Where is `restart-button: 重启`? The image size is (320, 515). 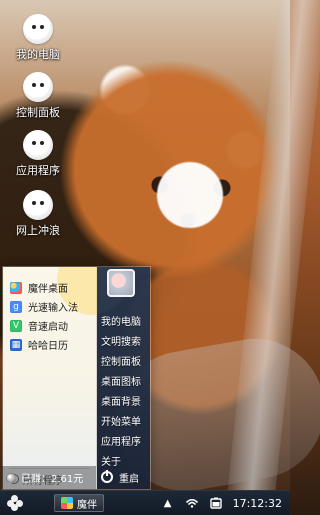 restart-button: 重启 is located at coordinates (125, 477).